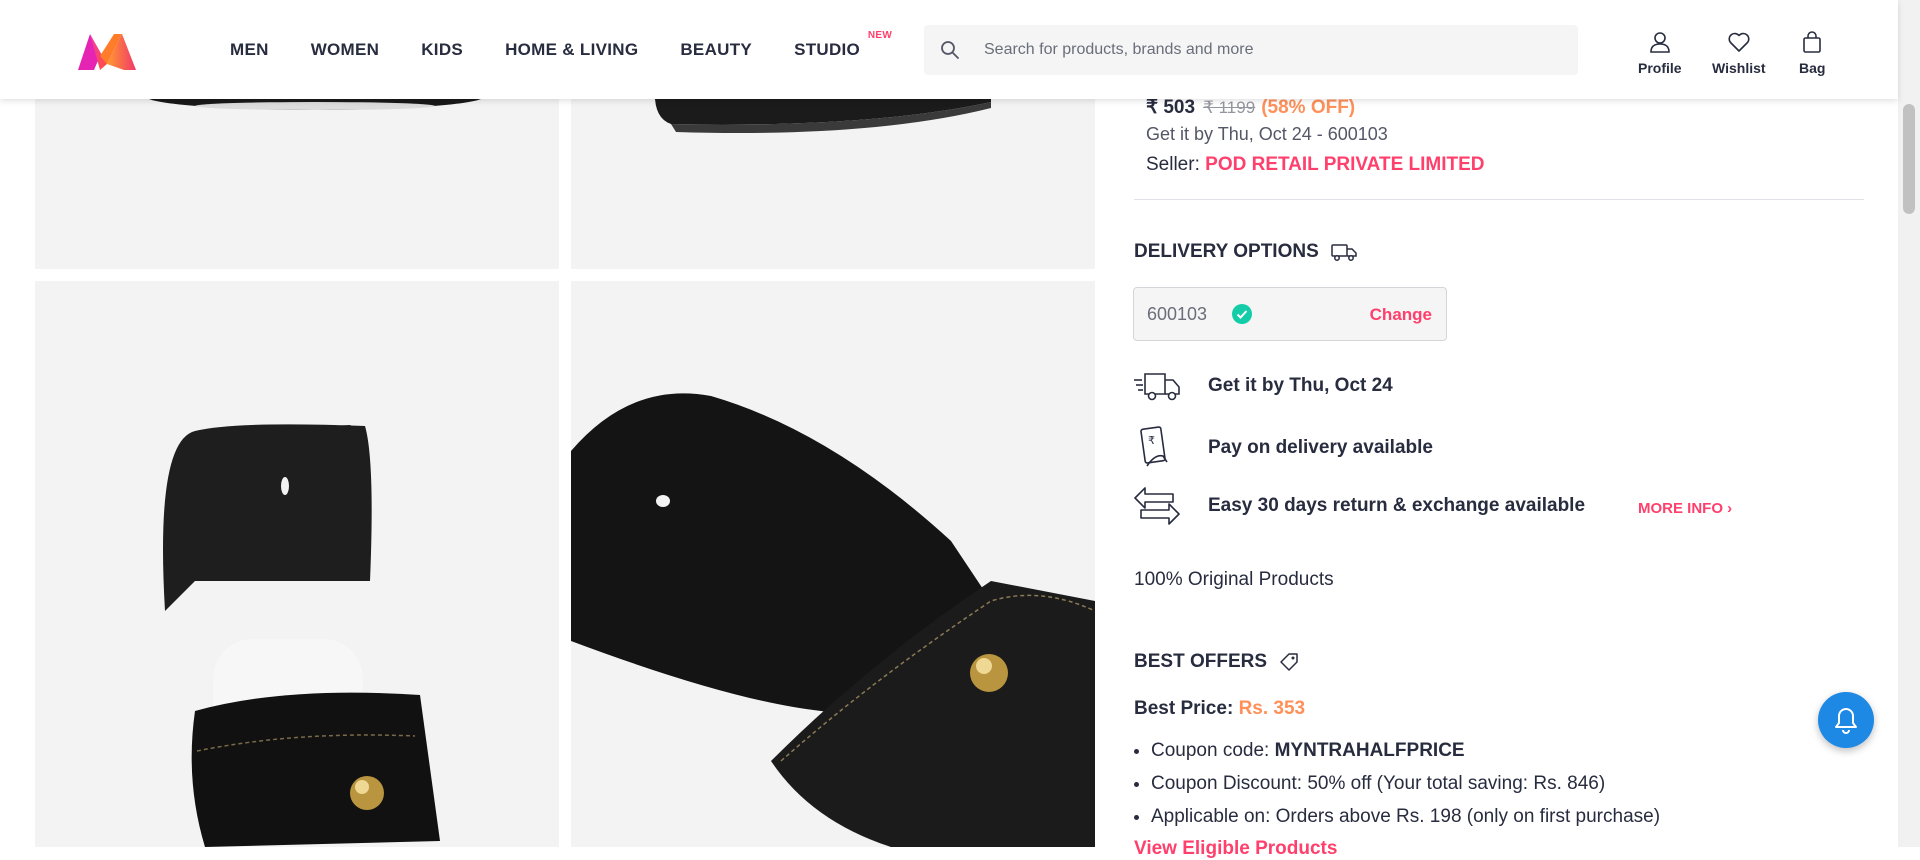 The image size is (1920, 860). Describe the element at coordinates (1739, 53) in the screenshot. I see `wishlist-button: Wishlist` at that location.